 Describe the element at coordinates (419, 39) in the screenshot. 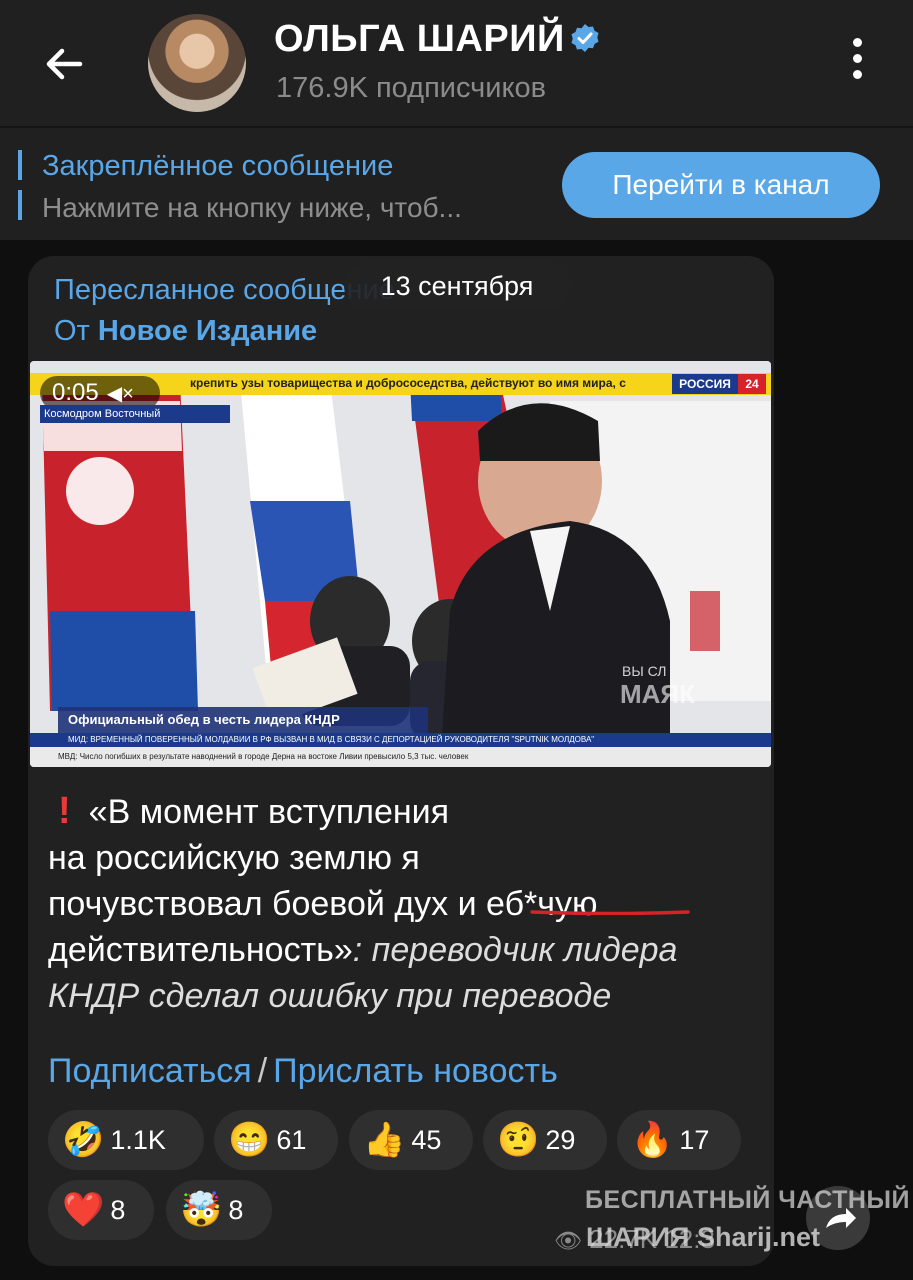

I see `channel-name: ОЛЬГА ШАРИЙ` at that location.